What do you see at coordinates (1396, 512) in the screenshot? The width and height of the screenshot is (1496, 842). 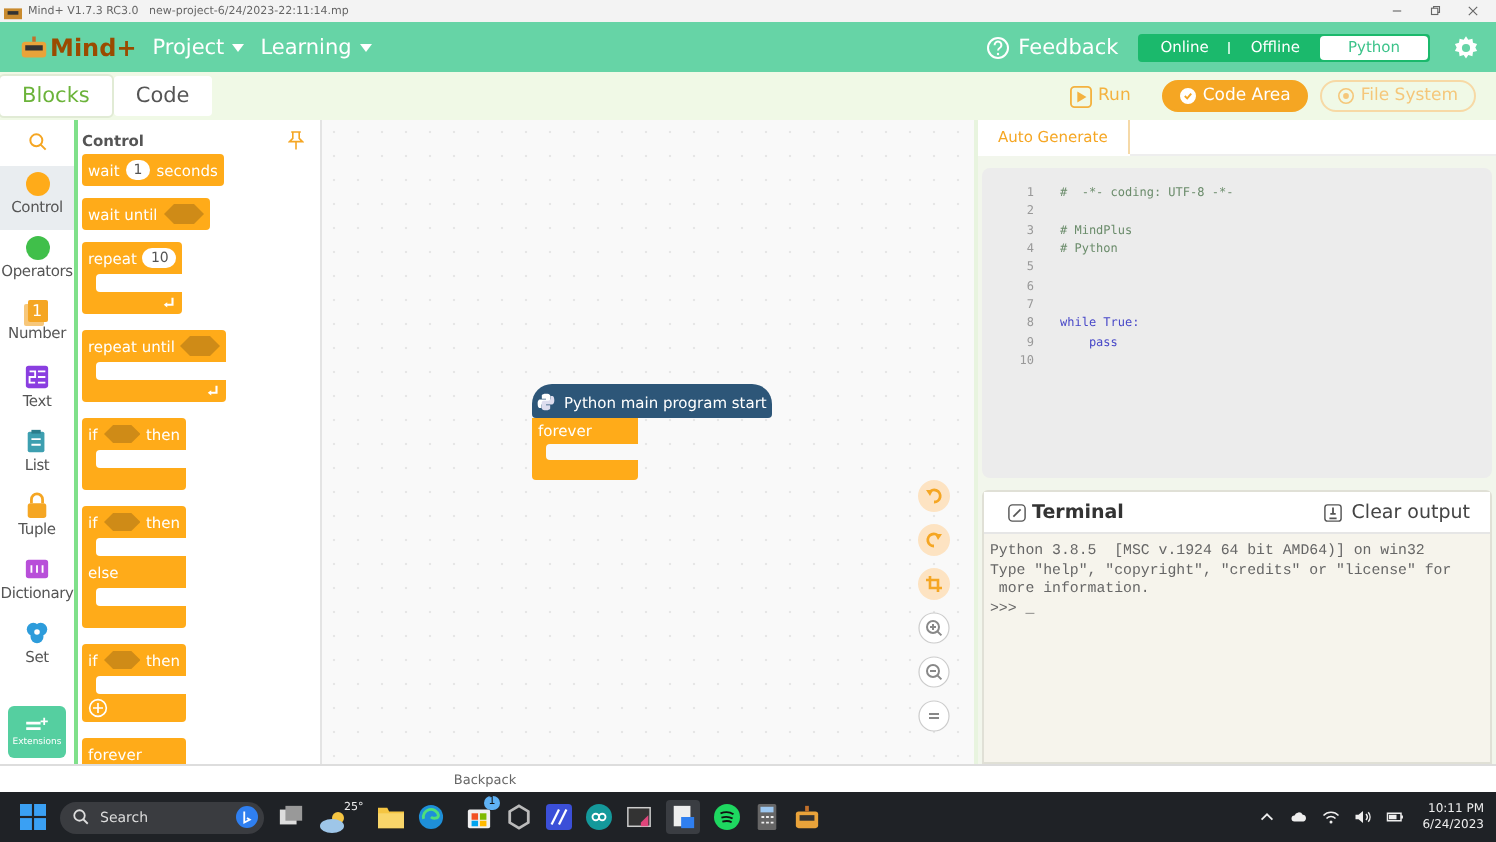 I see `clear-output-button: Clear output` at bounding box center [1396, 512].